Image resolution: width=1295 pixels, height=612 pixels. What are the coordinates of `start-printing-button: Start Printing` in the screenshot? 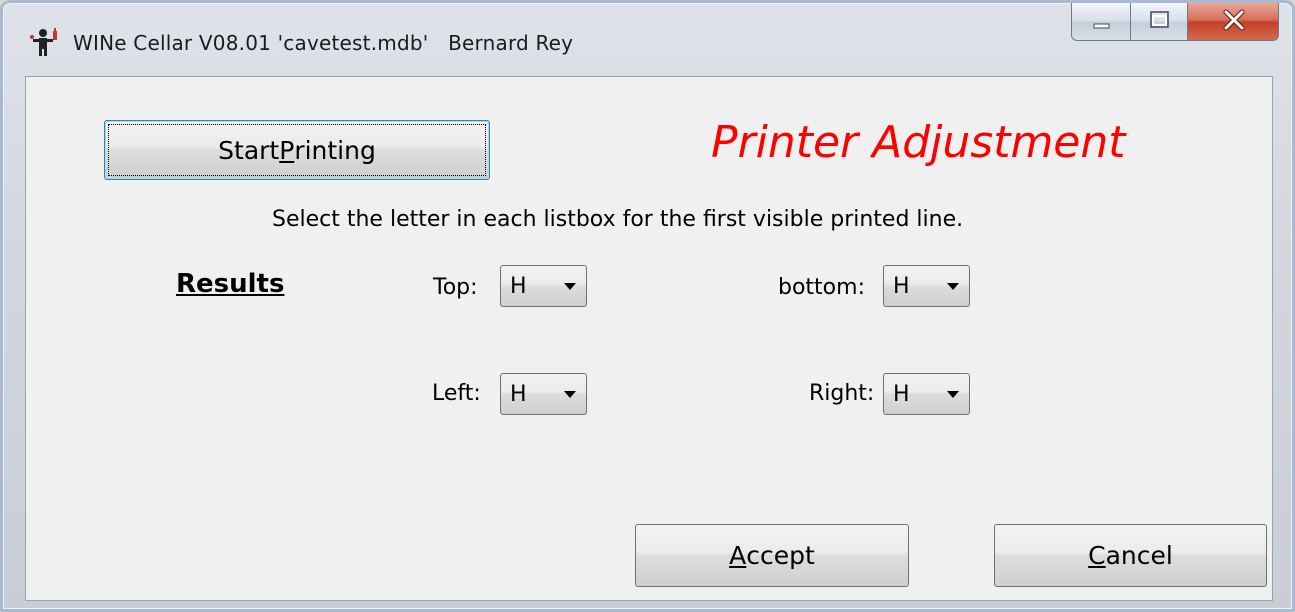 It's located at (297, 150).